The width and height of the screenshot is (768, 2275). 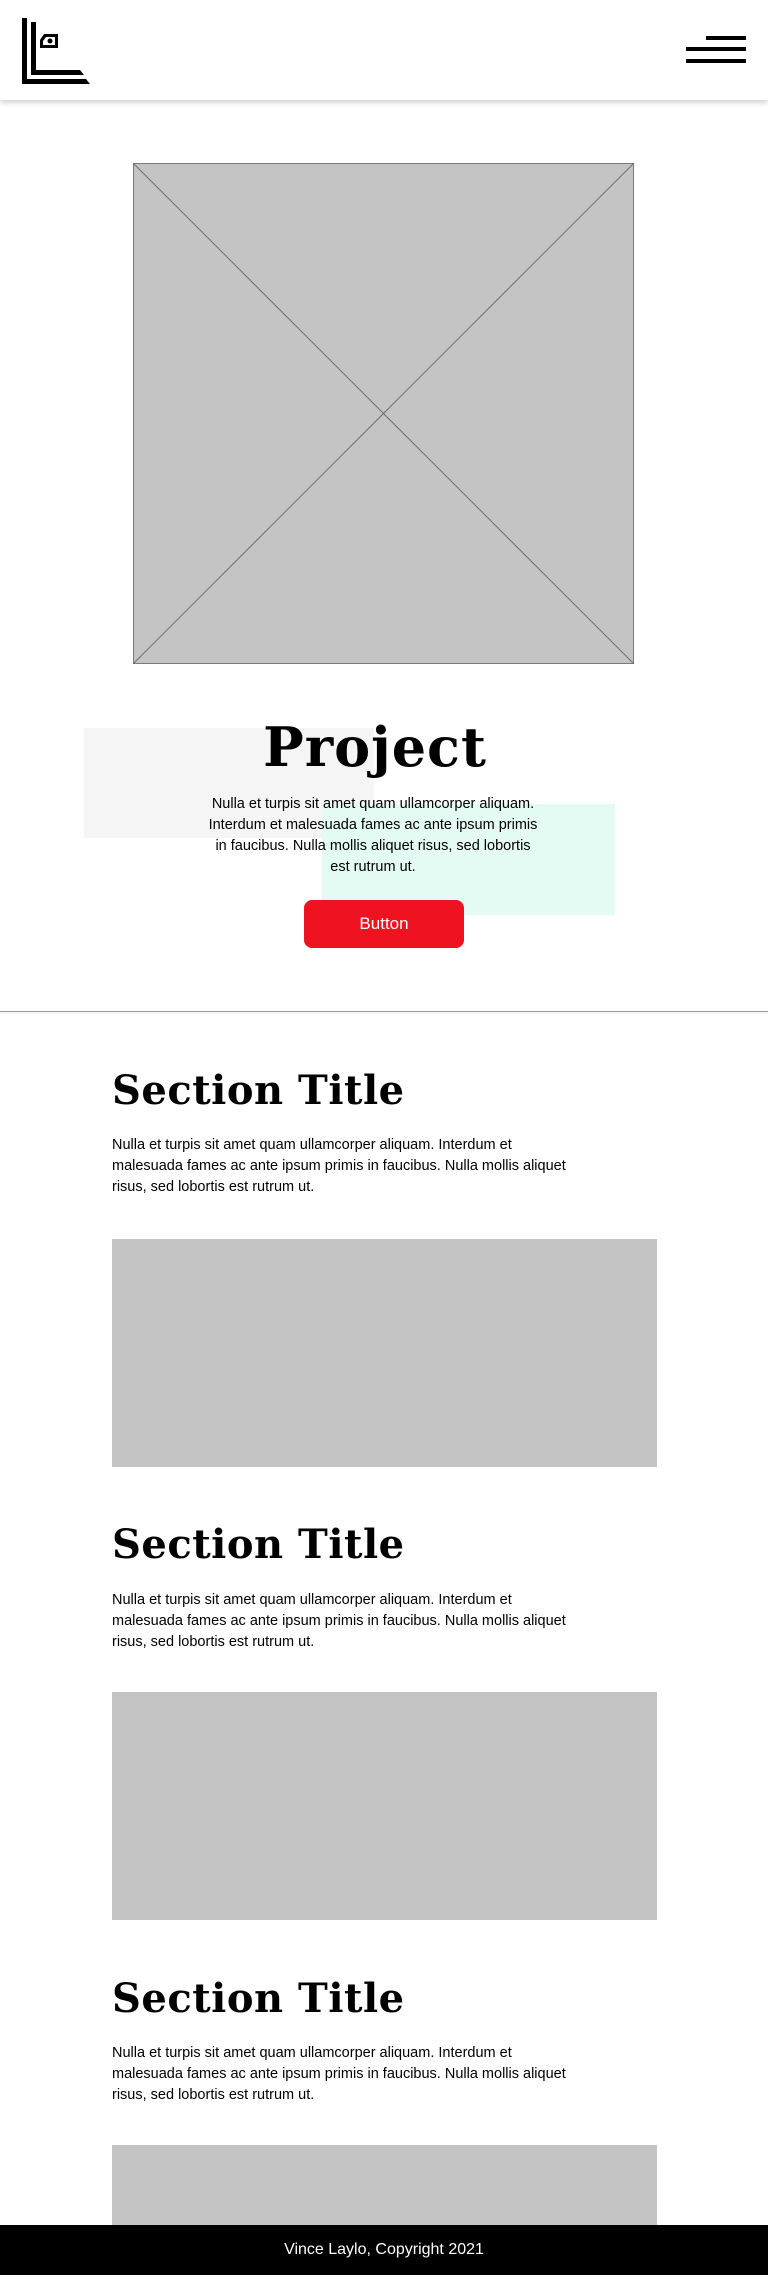 What do you see at coordinates (716, 50) in the screenshot?
I see `hamburger-menu-icon` at bounding box center [716, 50].